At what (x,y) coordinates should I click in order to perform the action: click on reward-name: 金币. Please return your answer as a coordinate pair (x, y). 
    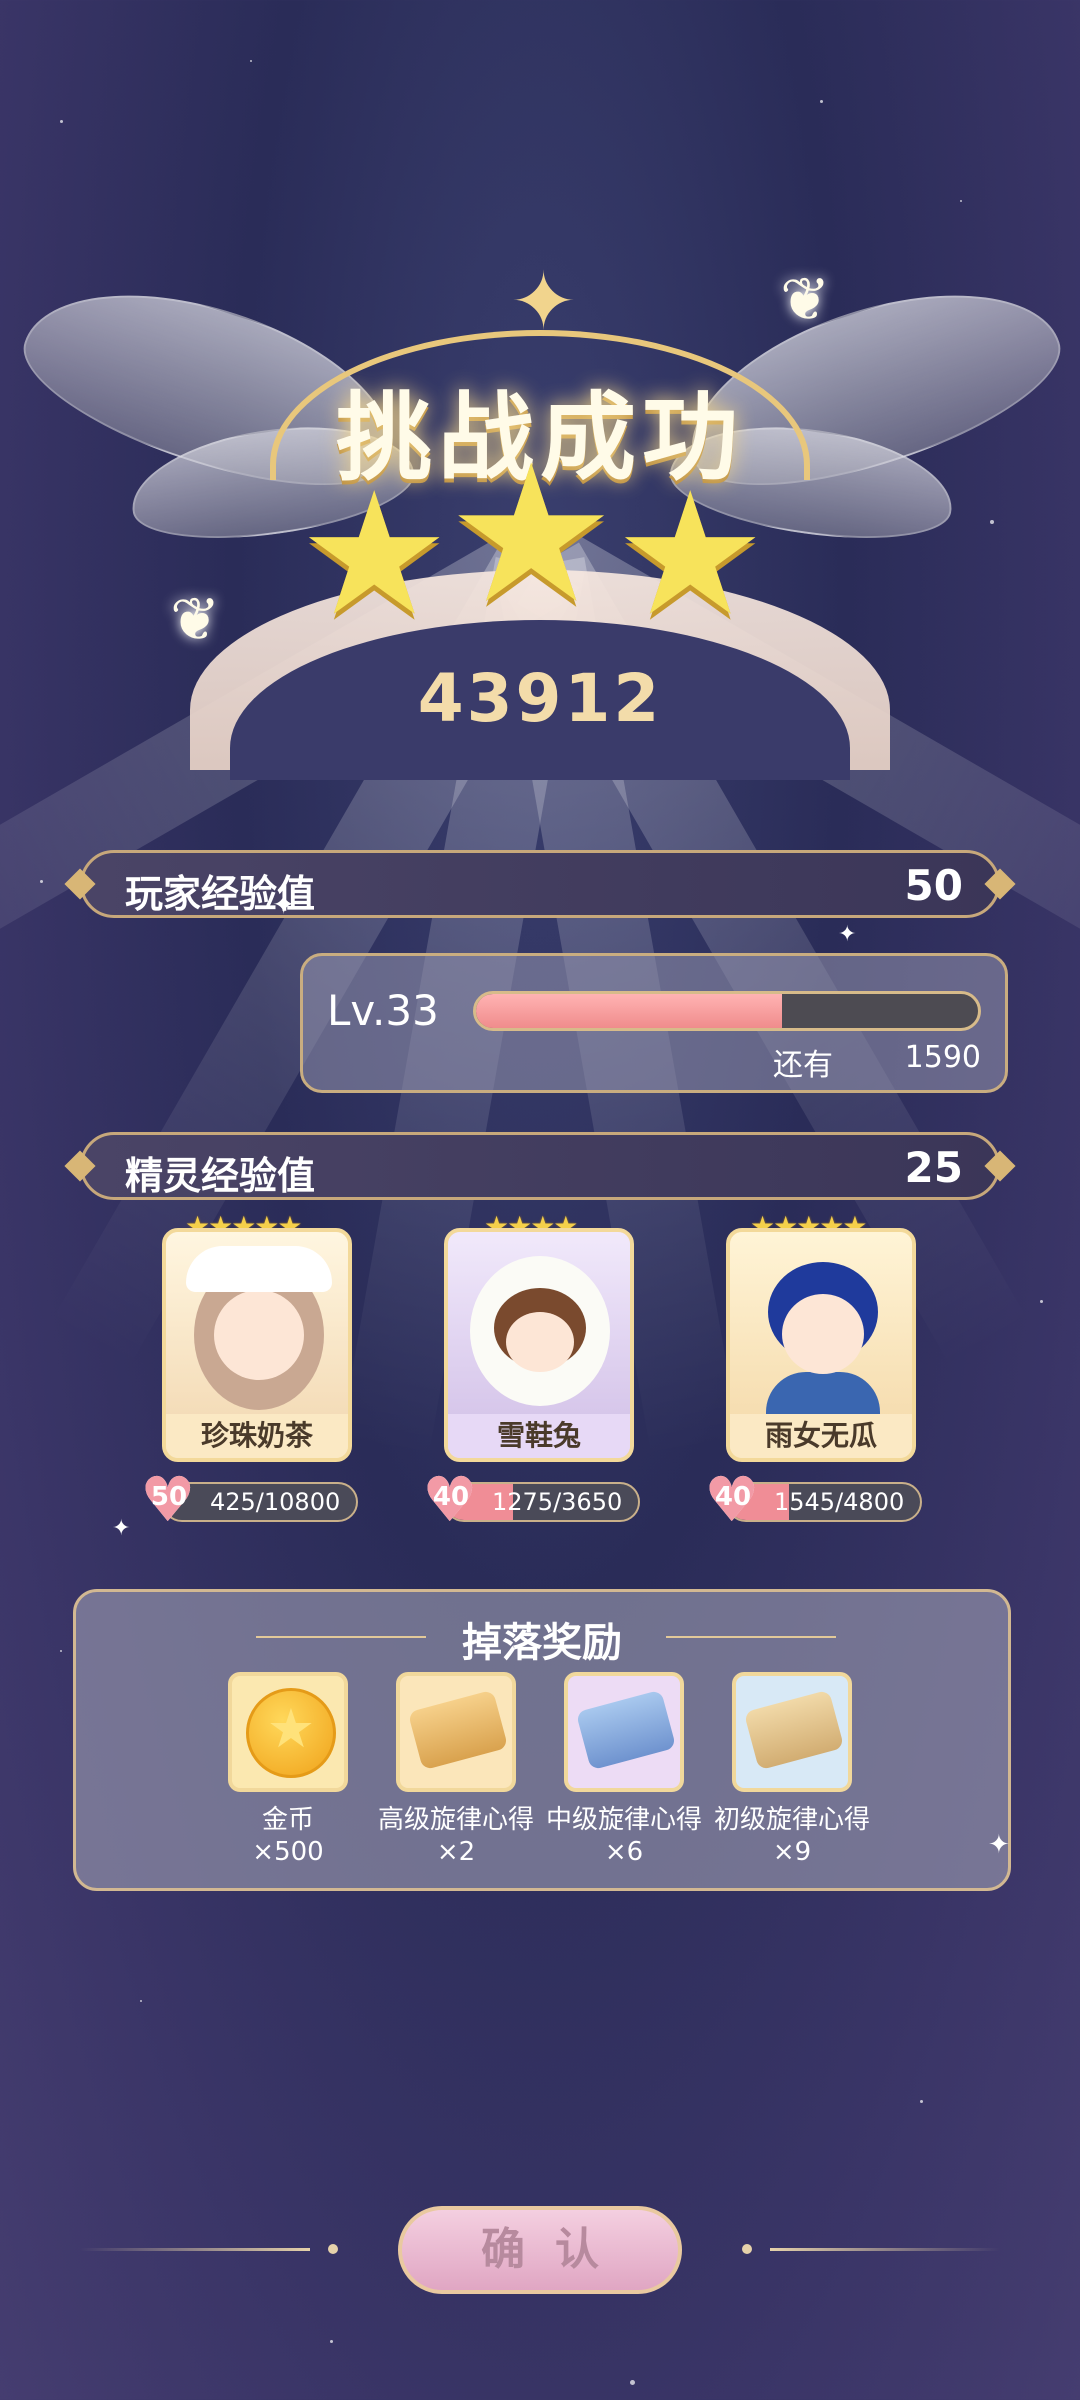
    Looking at the image, I should click on (287, 1820).